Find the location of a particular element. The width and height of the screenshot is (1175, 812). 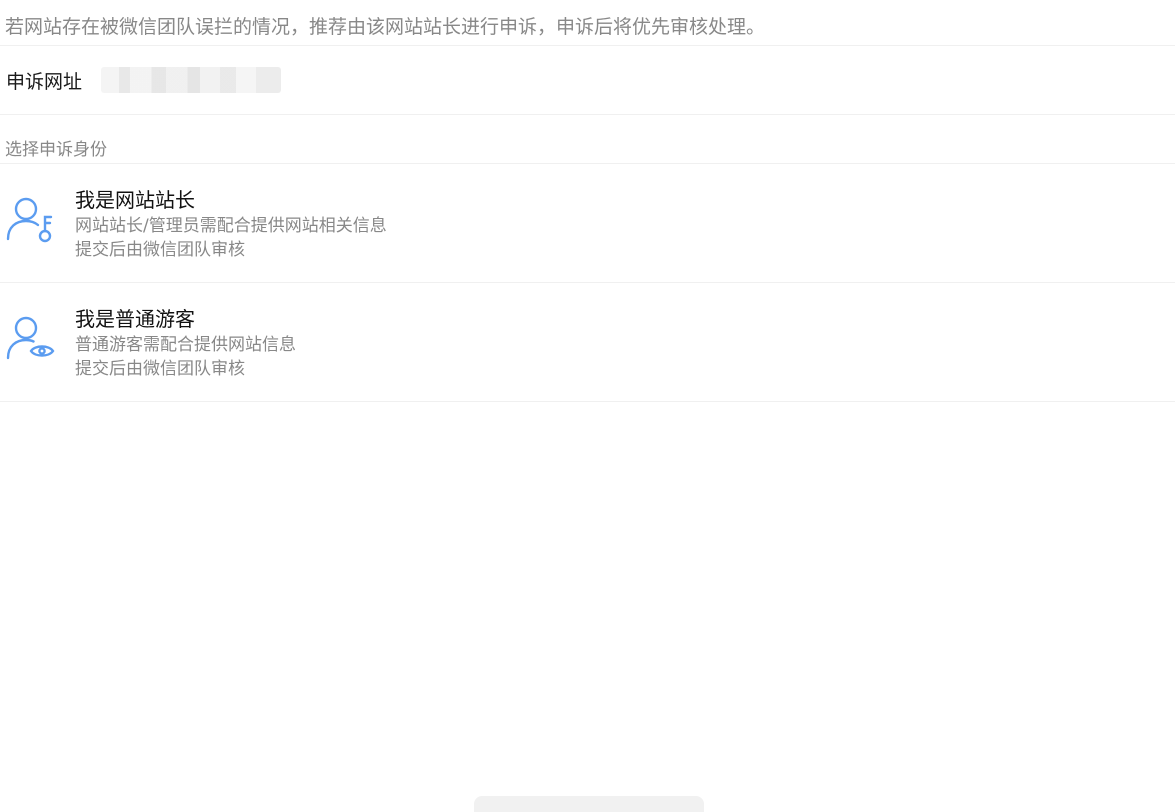

appeal-url-row: 申诉网址 is located at coordinates (587, 80).